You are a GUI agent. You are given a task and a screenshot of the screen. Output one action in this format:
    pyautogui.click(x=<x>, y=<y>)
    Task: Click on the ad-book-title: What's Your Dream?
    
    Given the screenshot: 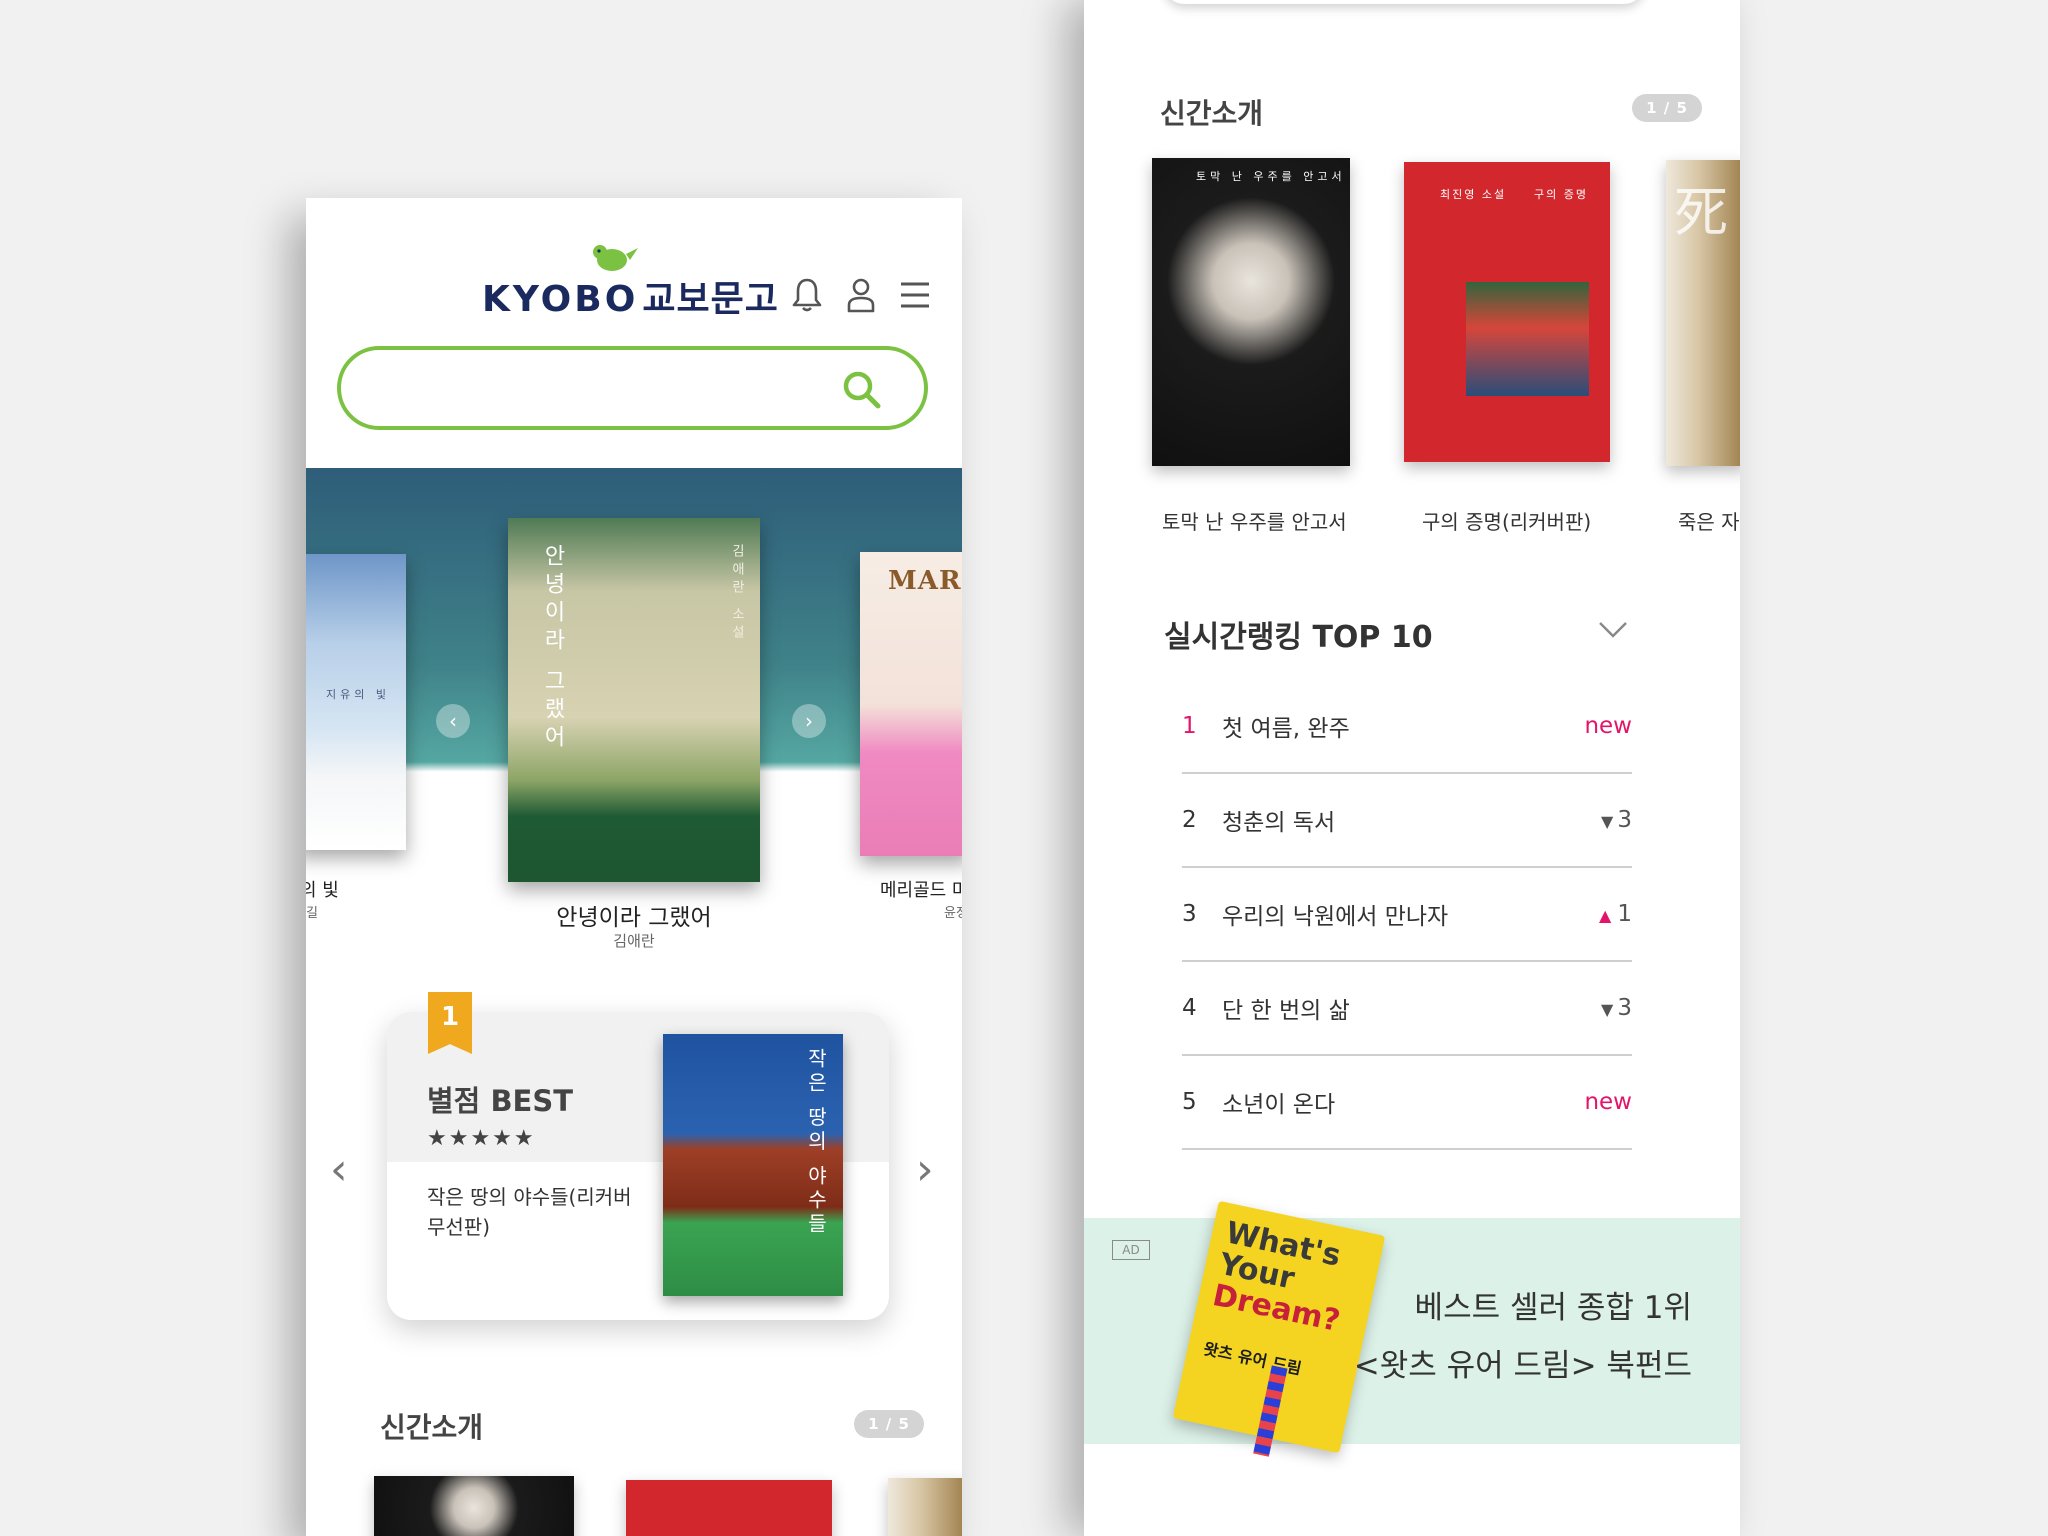 What is the action you would take?
    pyautogui.click(x=1283, y=1277)
    